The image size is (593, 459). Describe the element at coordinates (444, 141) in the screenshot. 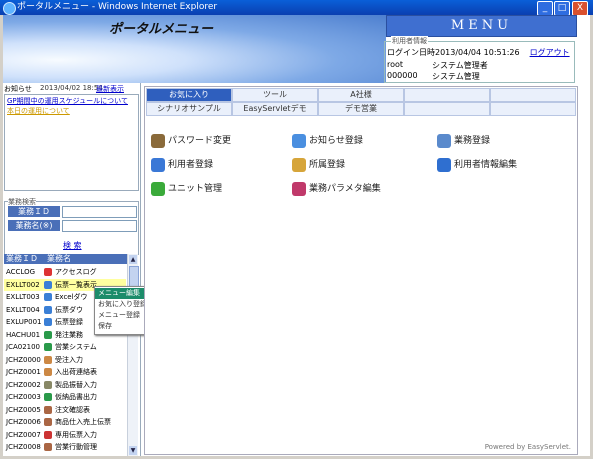

I see `edit-icon` at that location.